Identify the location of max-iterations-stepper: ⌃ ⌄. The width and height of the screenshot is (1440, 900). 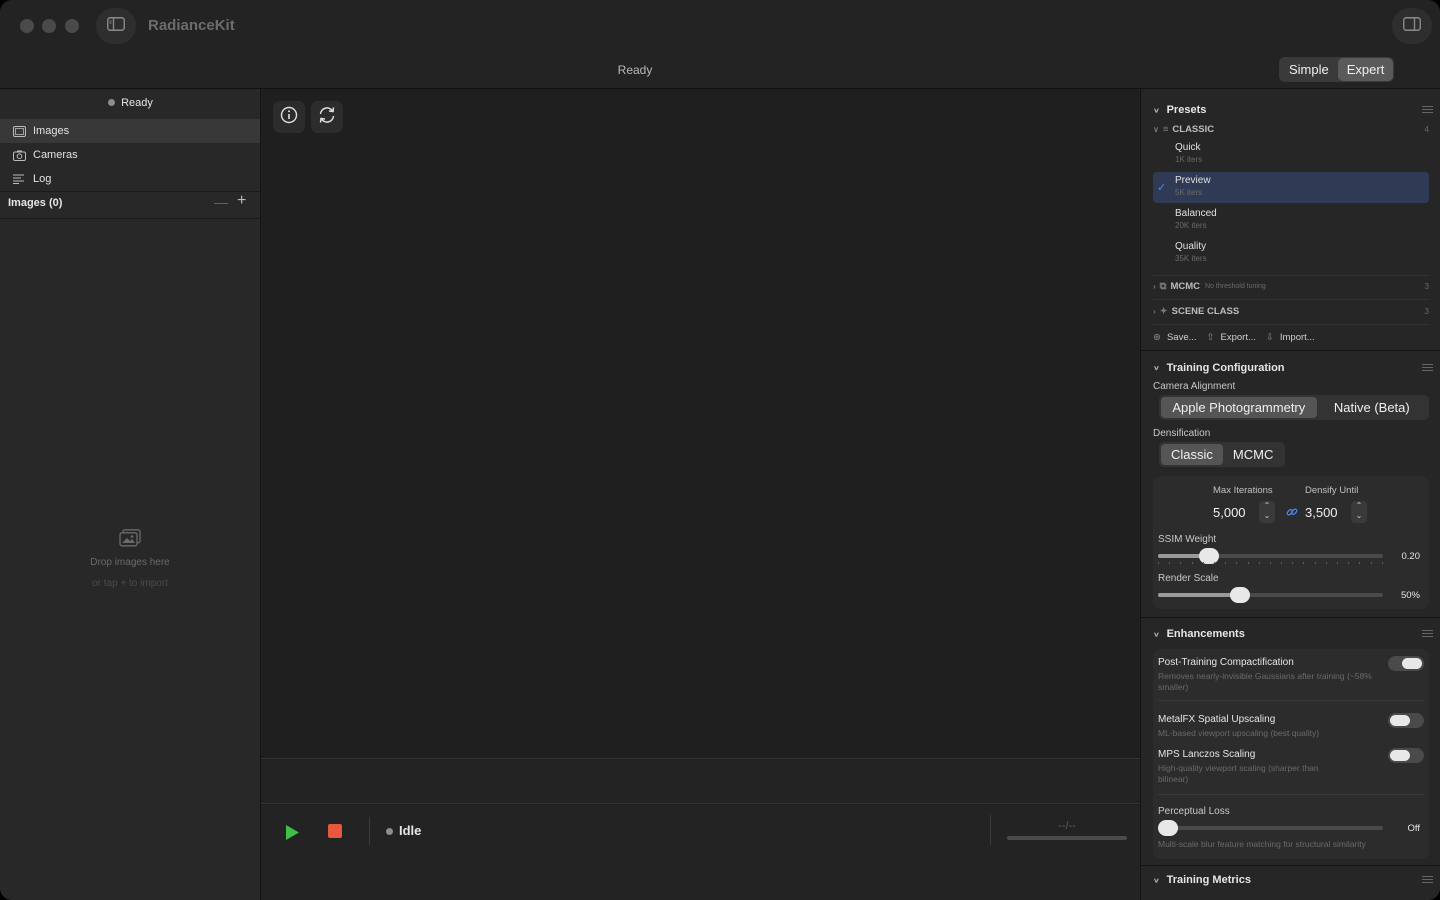
(1267, 512).